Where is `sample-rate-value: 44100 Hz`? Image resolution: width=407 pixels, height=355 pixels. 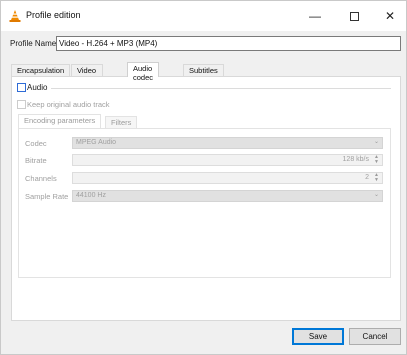 sample-rate-value: 44100 Hz is located at coordinates (91, 195).